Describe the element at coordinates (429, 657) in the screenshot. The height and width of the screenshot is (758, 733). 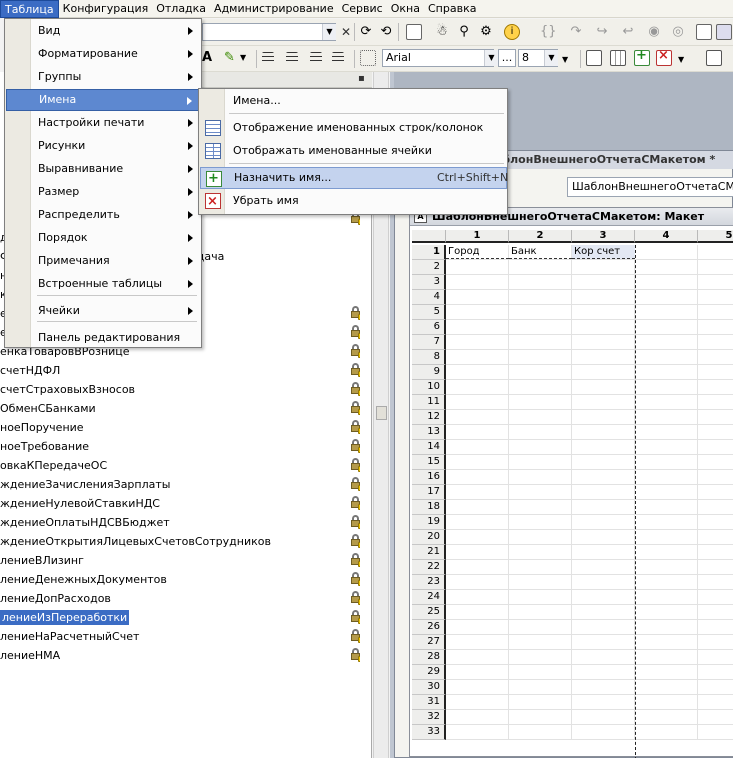
I see `row-header: 28` at that location.